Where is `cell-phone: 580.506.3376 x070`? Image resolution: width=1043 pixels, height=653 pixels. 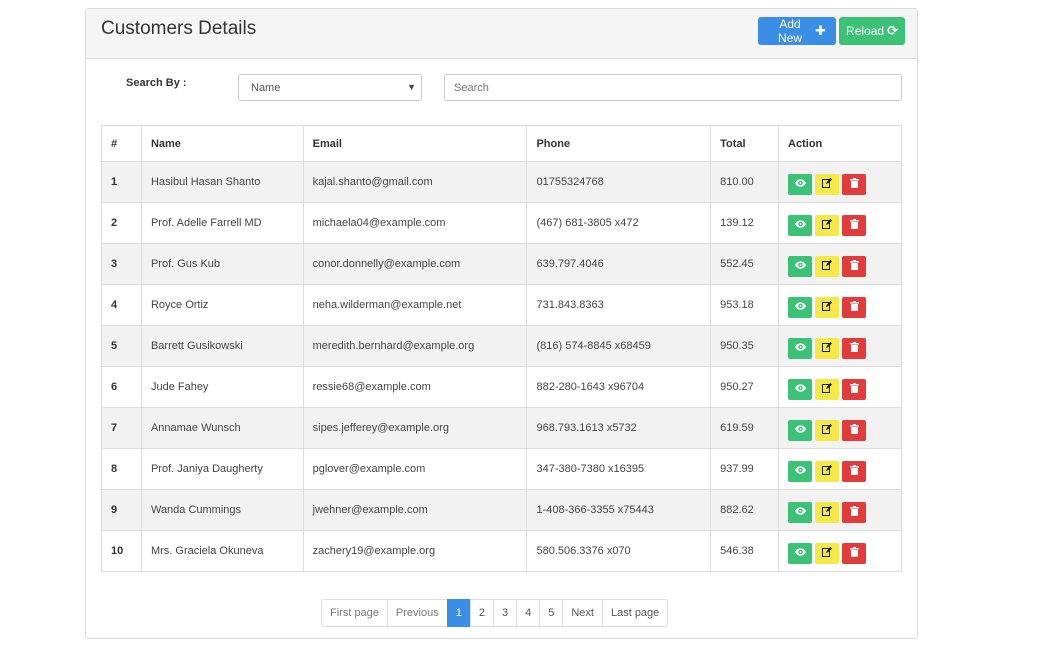 cell-phone: 580.506.3376 x070 is located at coordinates (619, 551).